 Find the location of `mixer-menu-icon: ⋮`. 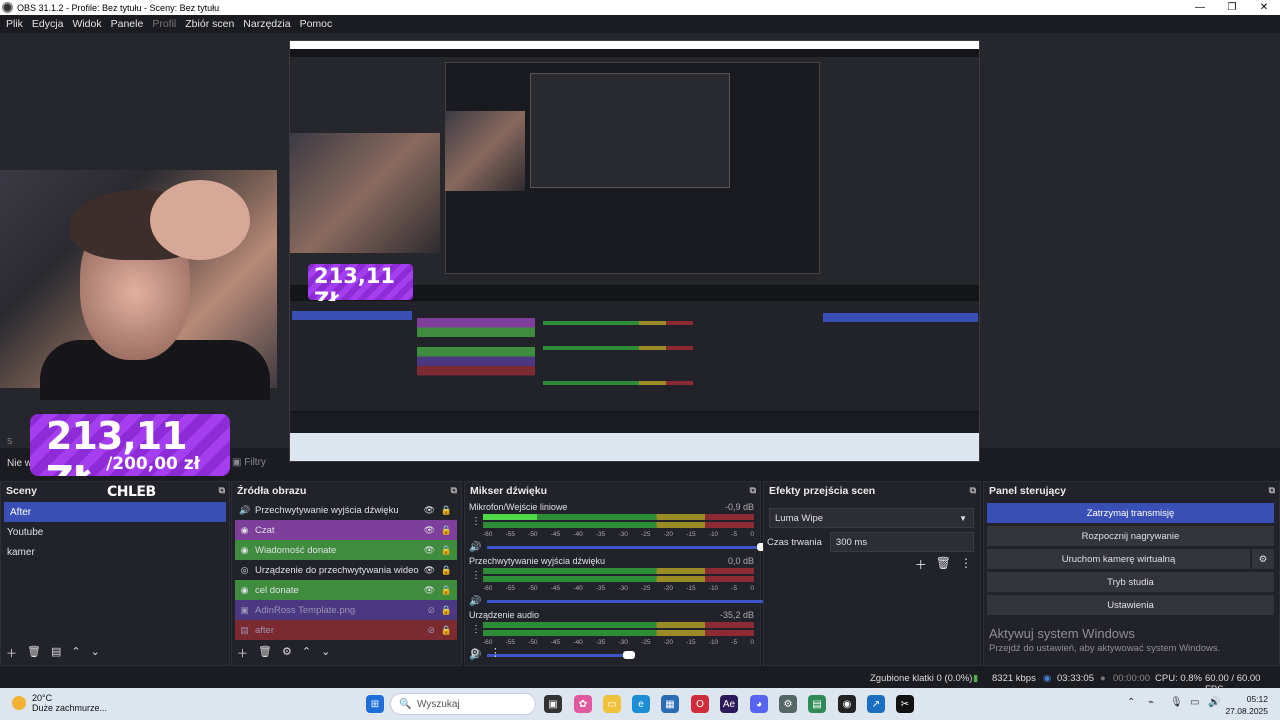

mixer-menu-icon: ⋮ is located at coordinates (495, 652).